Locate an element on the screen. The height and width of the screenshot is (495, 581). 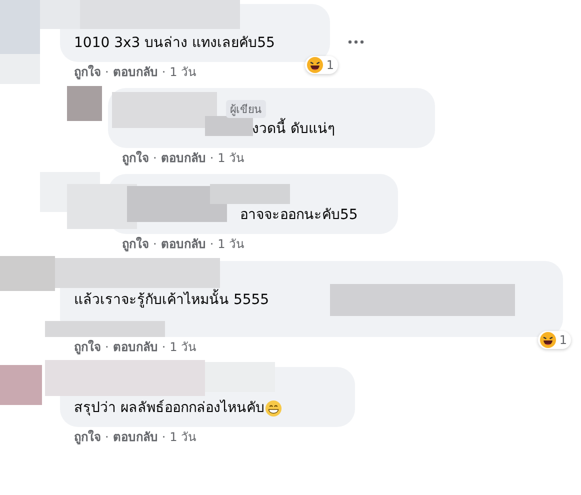
comment-text: แล้วเราจะรู้กับเค้าไหมนั้น 5555 is located at coordinates (172, 300).